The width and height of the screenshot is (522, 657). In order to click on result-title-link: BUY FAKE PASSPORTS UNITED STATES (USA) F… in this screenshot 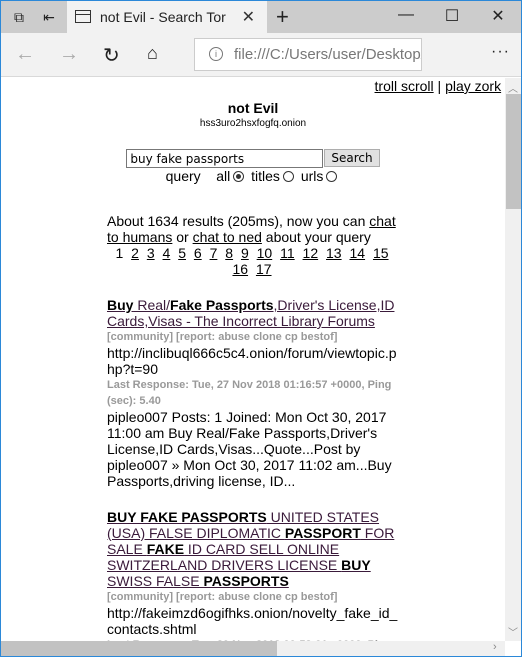, I will do `click(254, 549)`.